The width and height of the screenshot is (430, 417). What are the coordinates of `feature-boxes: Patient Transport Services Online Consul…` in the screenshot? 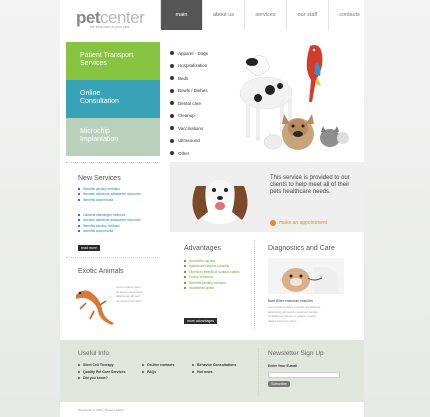 It's located at (113, 99).